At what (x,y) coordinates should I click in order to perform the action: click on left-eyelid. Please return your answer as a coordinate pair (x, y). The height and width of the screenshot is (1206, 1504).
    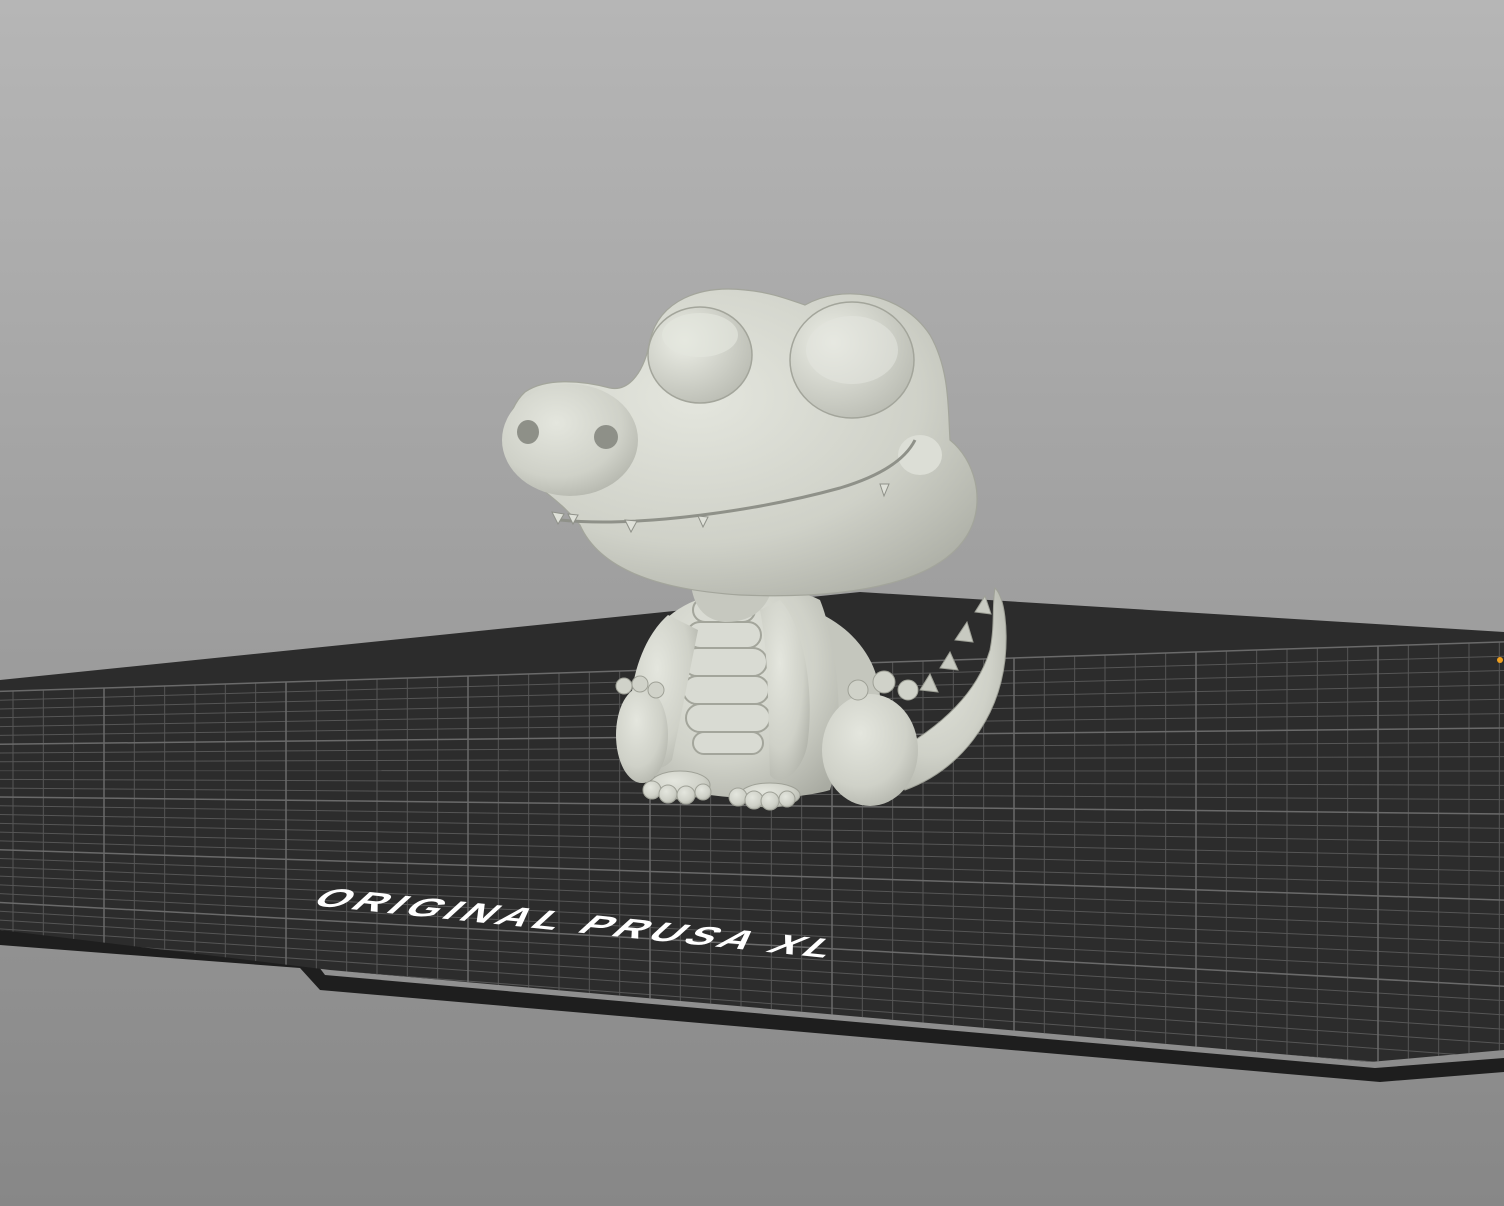
    Looking at the image, I should click on (700, 335).